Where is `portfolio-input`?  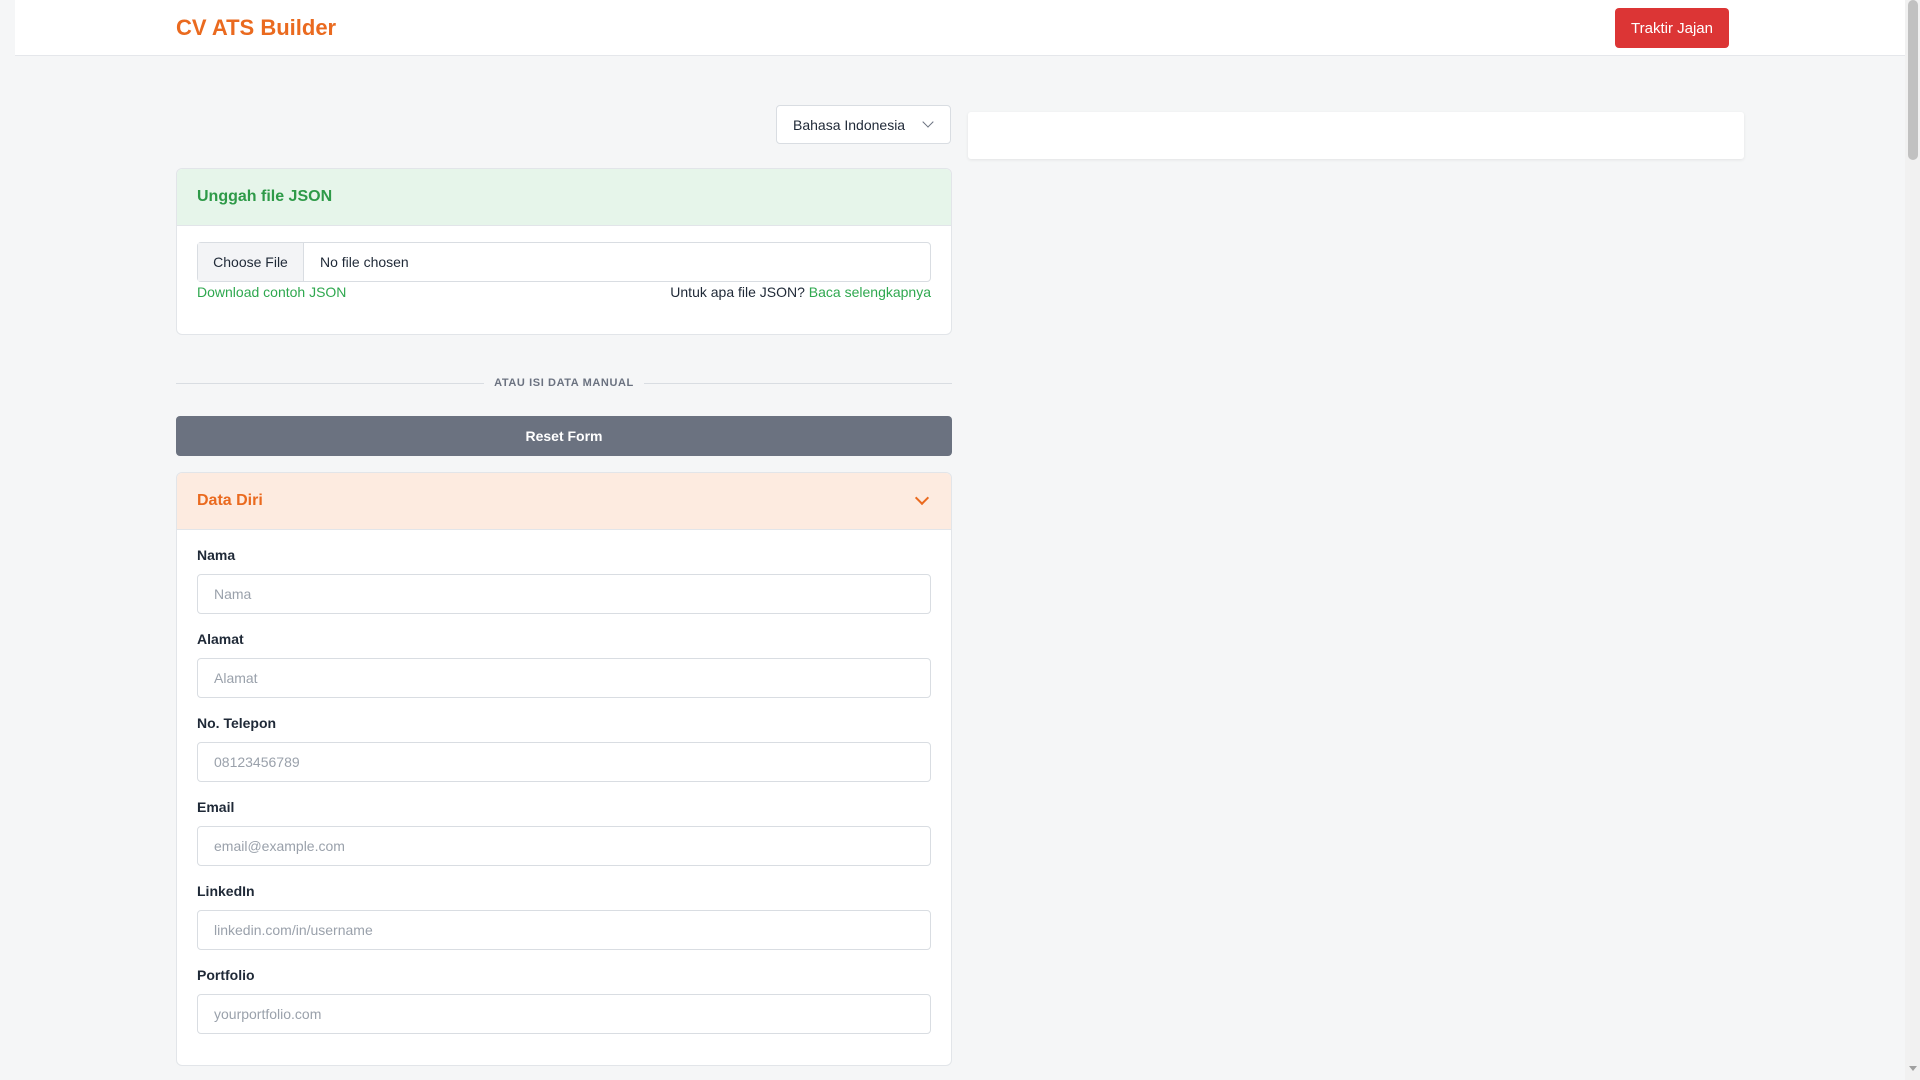 portfolio-input is located at coordinates (564, 1014).